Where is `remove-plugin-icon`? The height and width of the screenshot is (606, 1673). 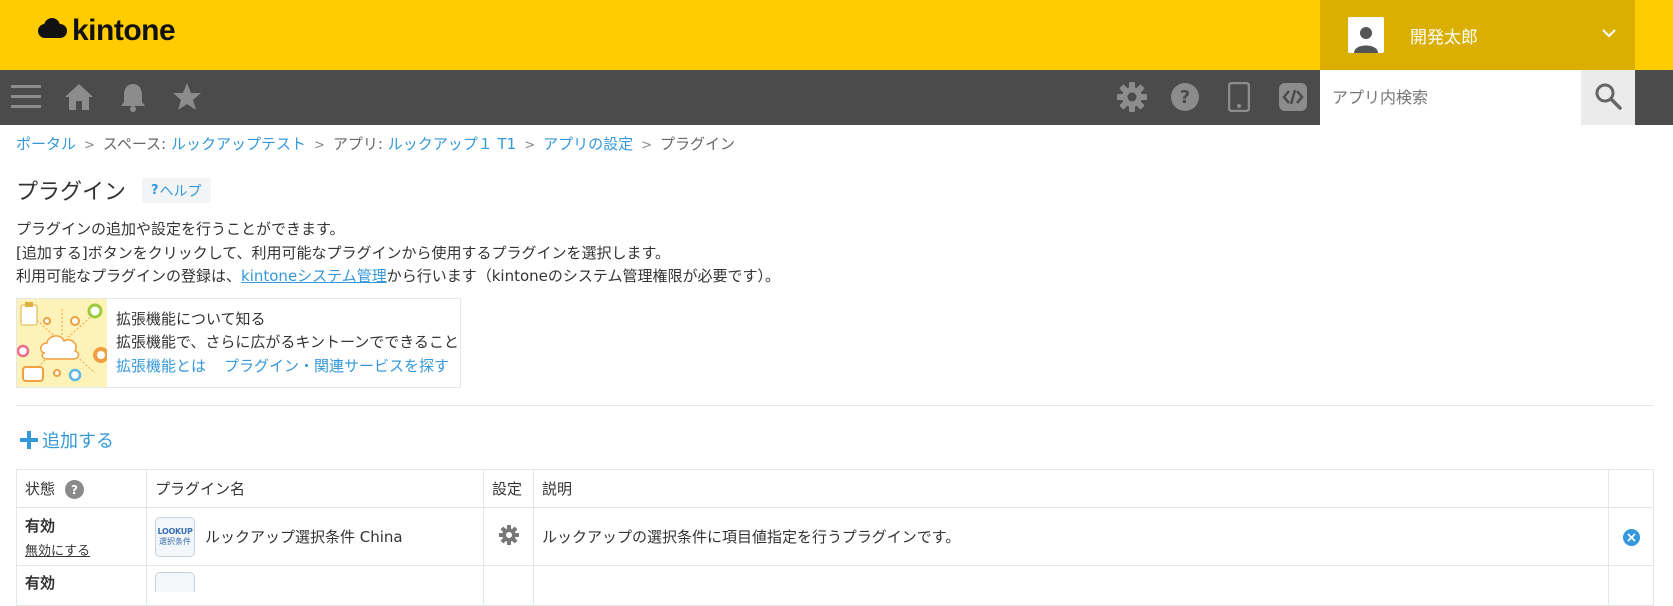 remove-plugin-icon is located at coordinates (1631, 537).